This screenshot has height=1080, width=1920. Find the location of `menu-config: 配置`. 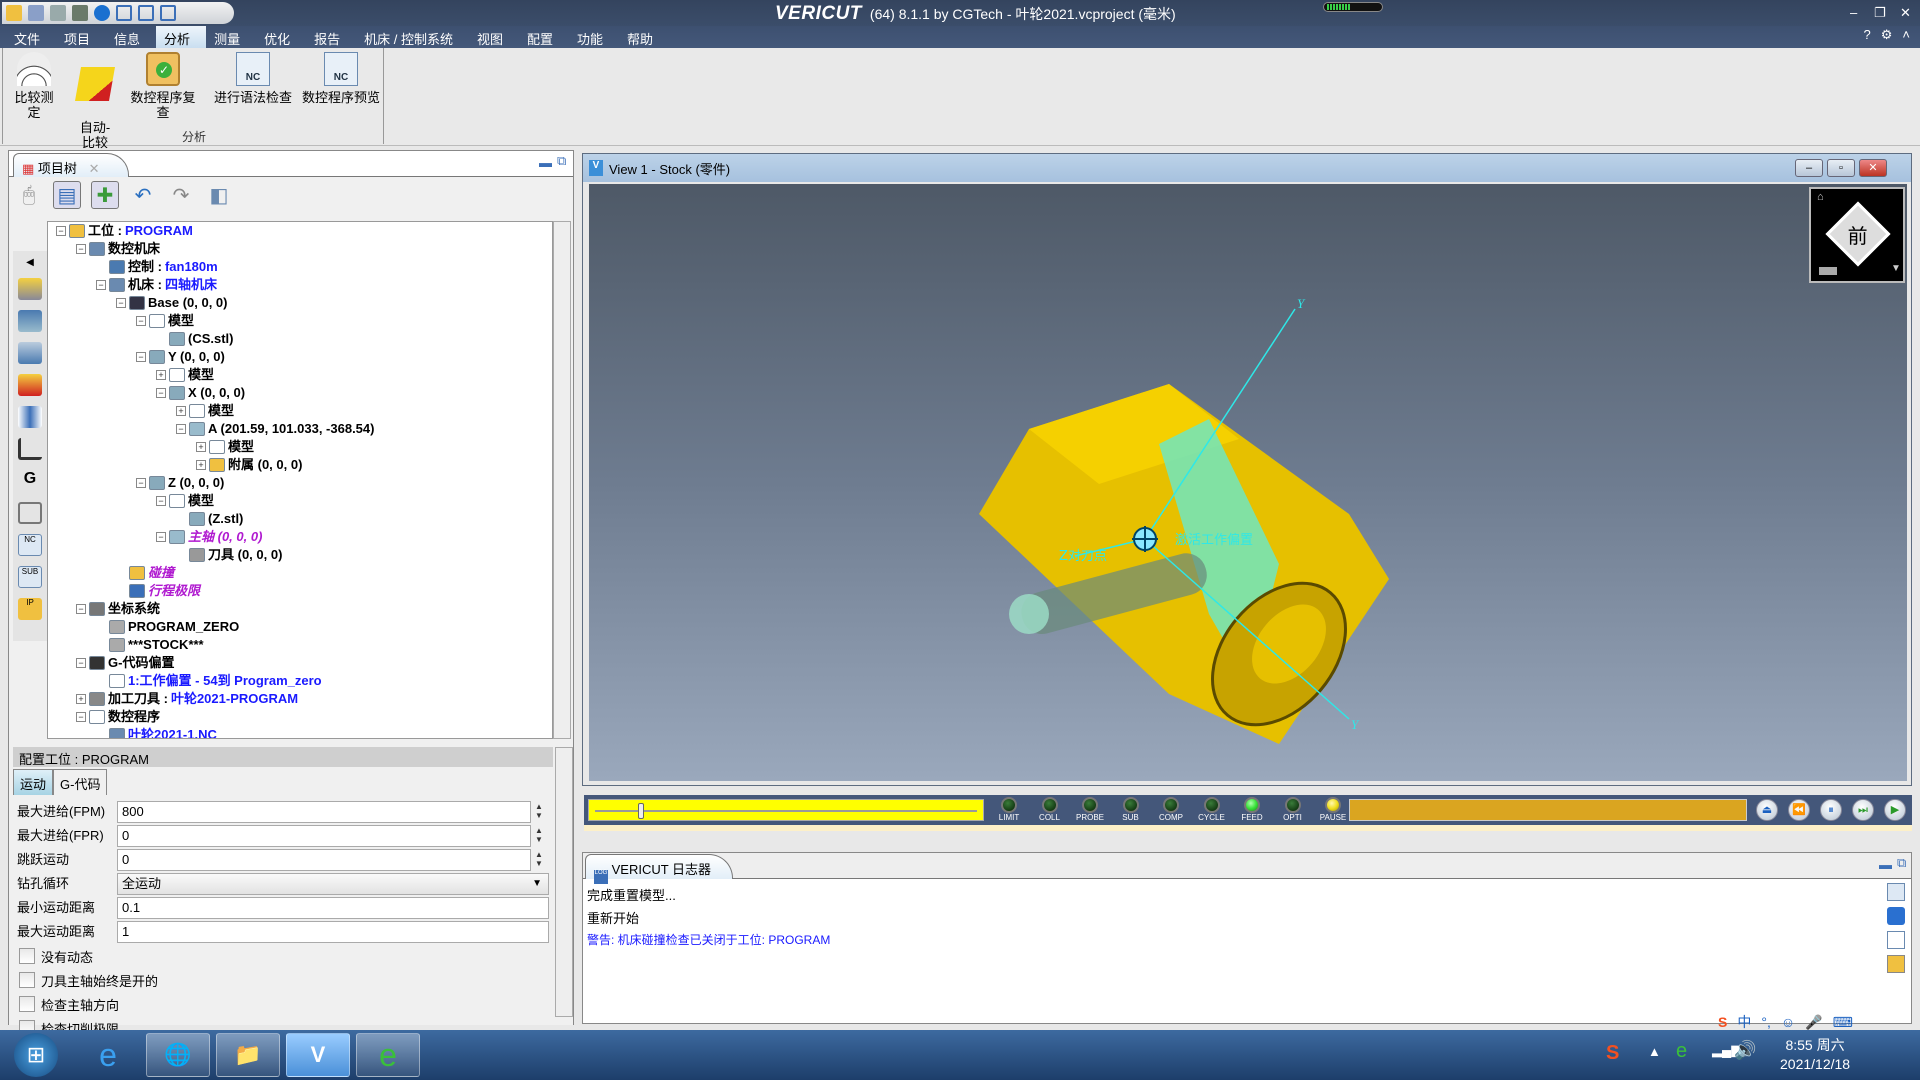

menu-config: 配置 is located at coordinates (544, 37).